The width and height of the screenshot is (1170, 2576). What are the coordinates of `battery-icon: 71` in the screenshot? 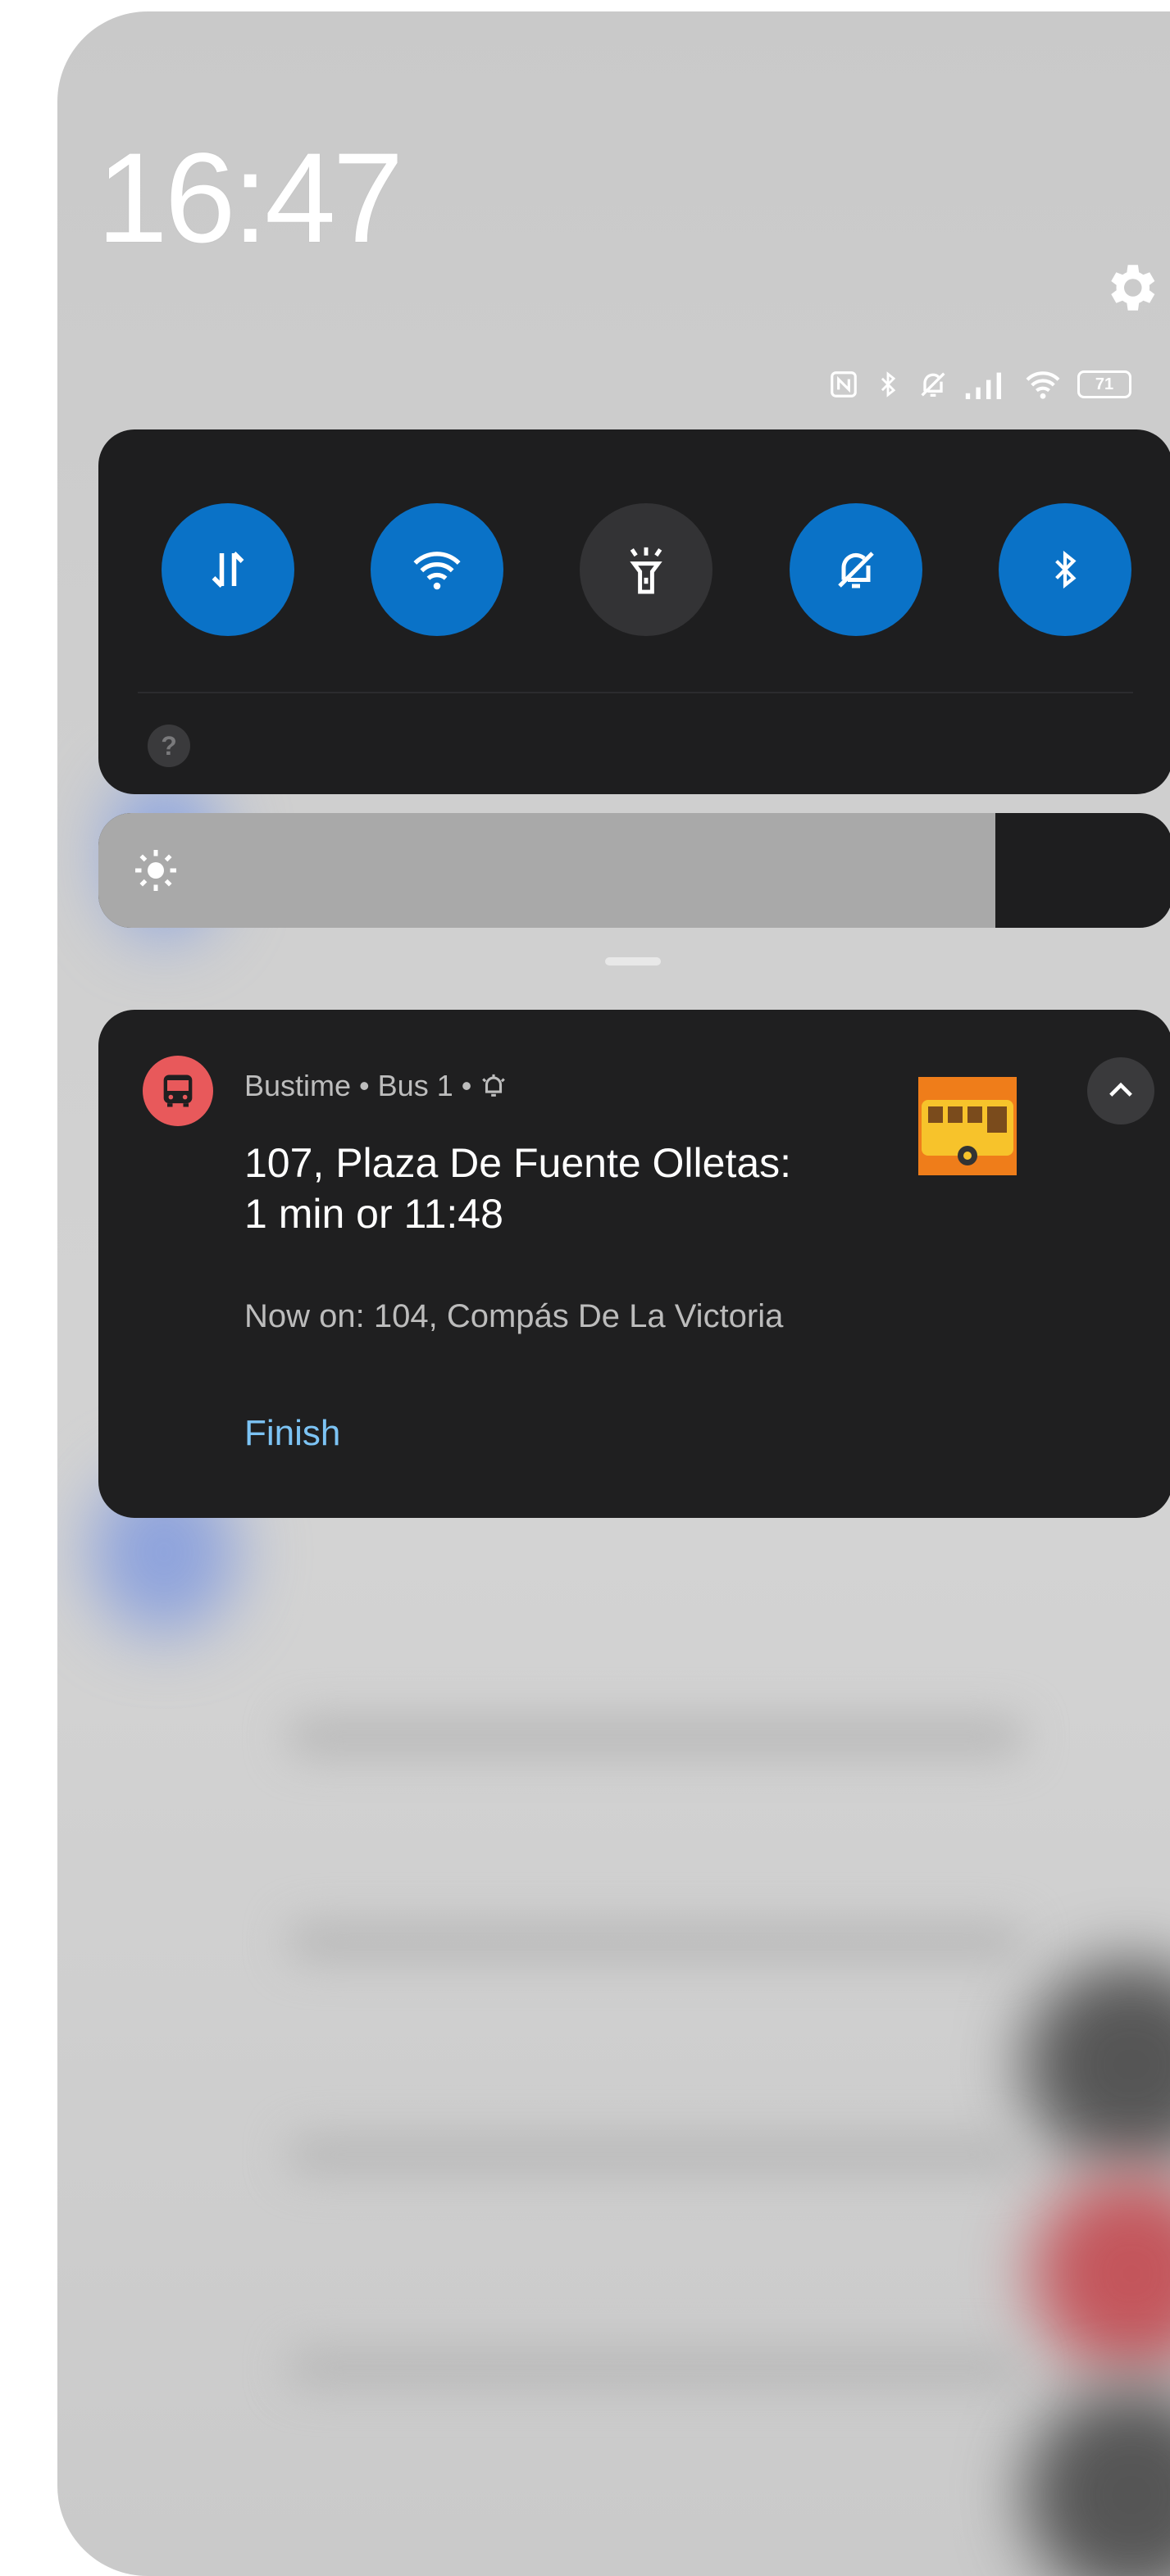 It's located at (1104, 384).